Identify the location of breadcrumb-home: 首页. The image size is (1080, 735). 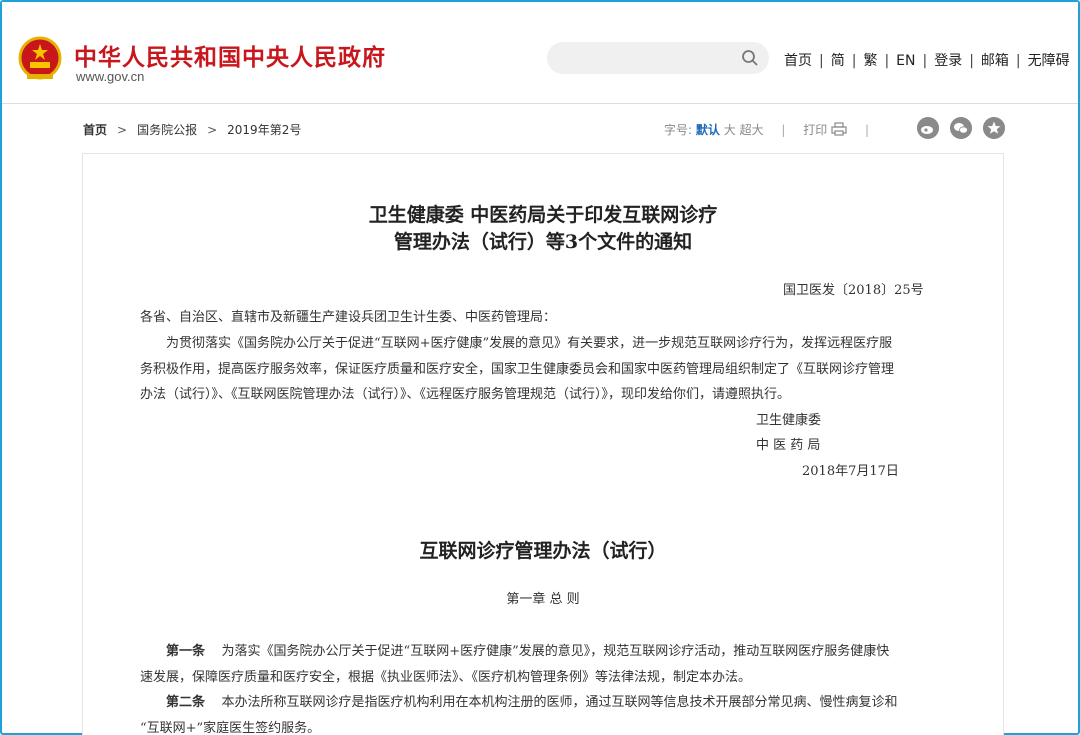
(95, 130).